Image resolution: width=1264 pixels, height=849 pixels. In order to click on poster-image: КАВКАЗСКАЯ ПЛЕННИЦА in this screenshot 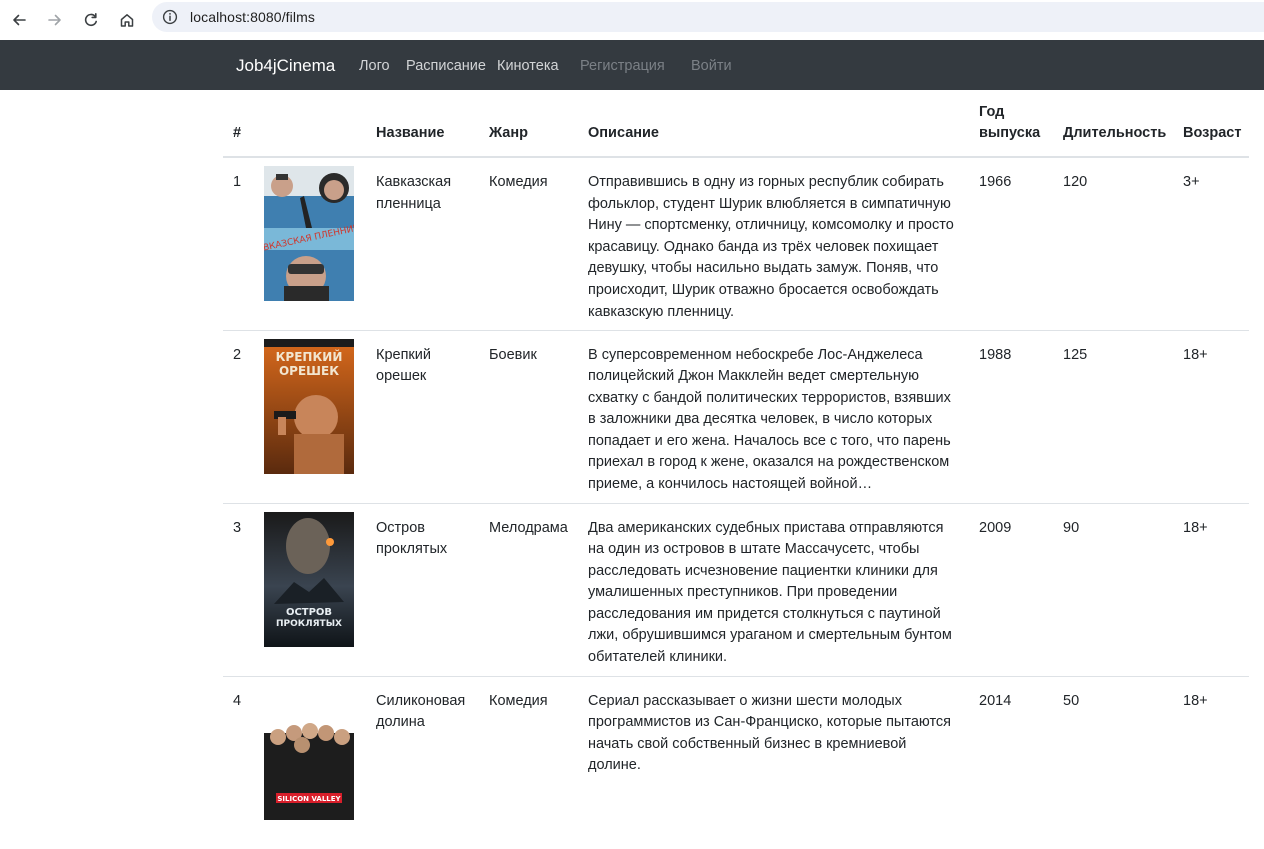, I will do `click(309, 233)`.